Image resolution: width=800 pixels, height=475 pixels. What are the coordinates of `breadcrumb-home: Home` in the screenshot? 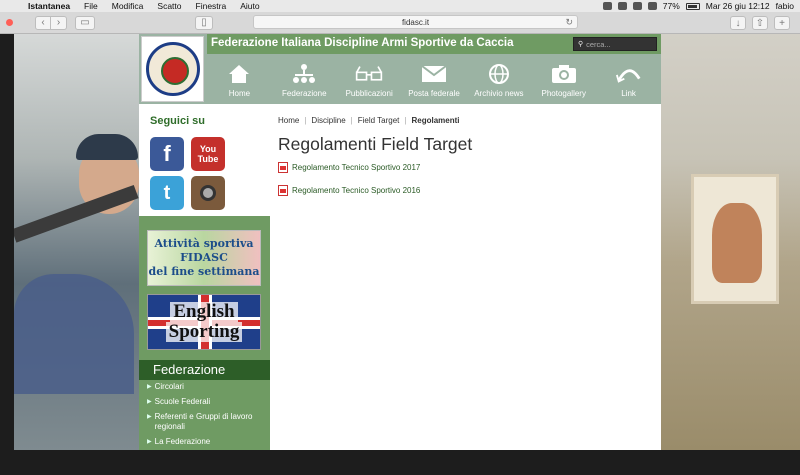 It's located at (288, 120).